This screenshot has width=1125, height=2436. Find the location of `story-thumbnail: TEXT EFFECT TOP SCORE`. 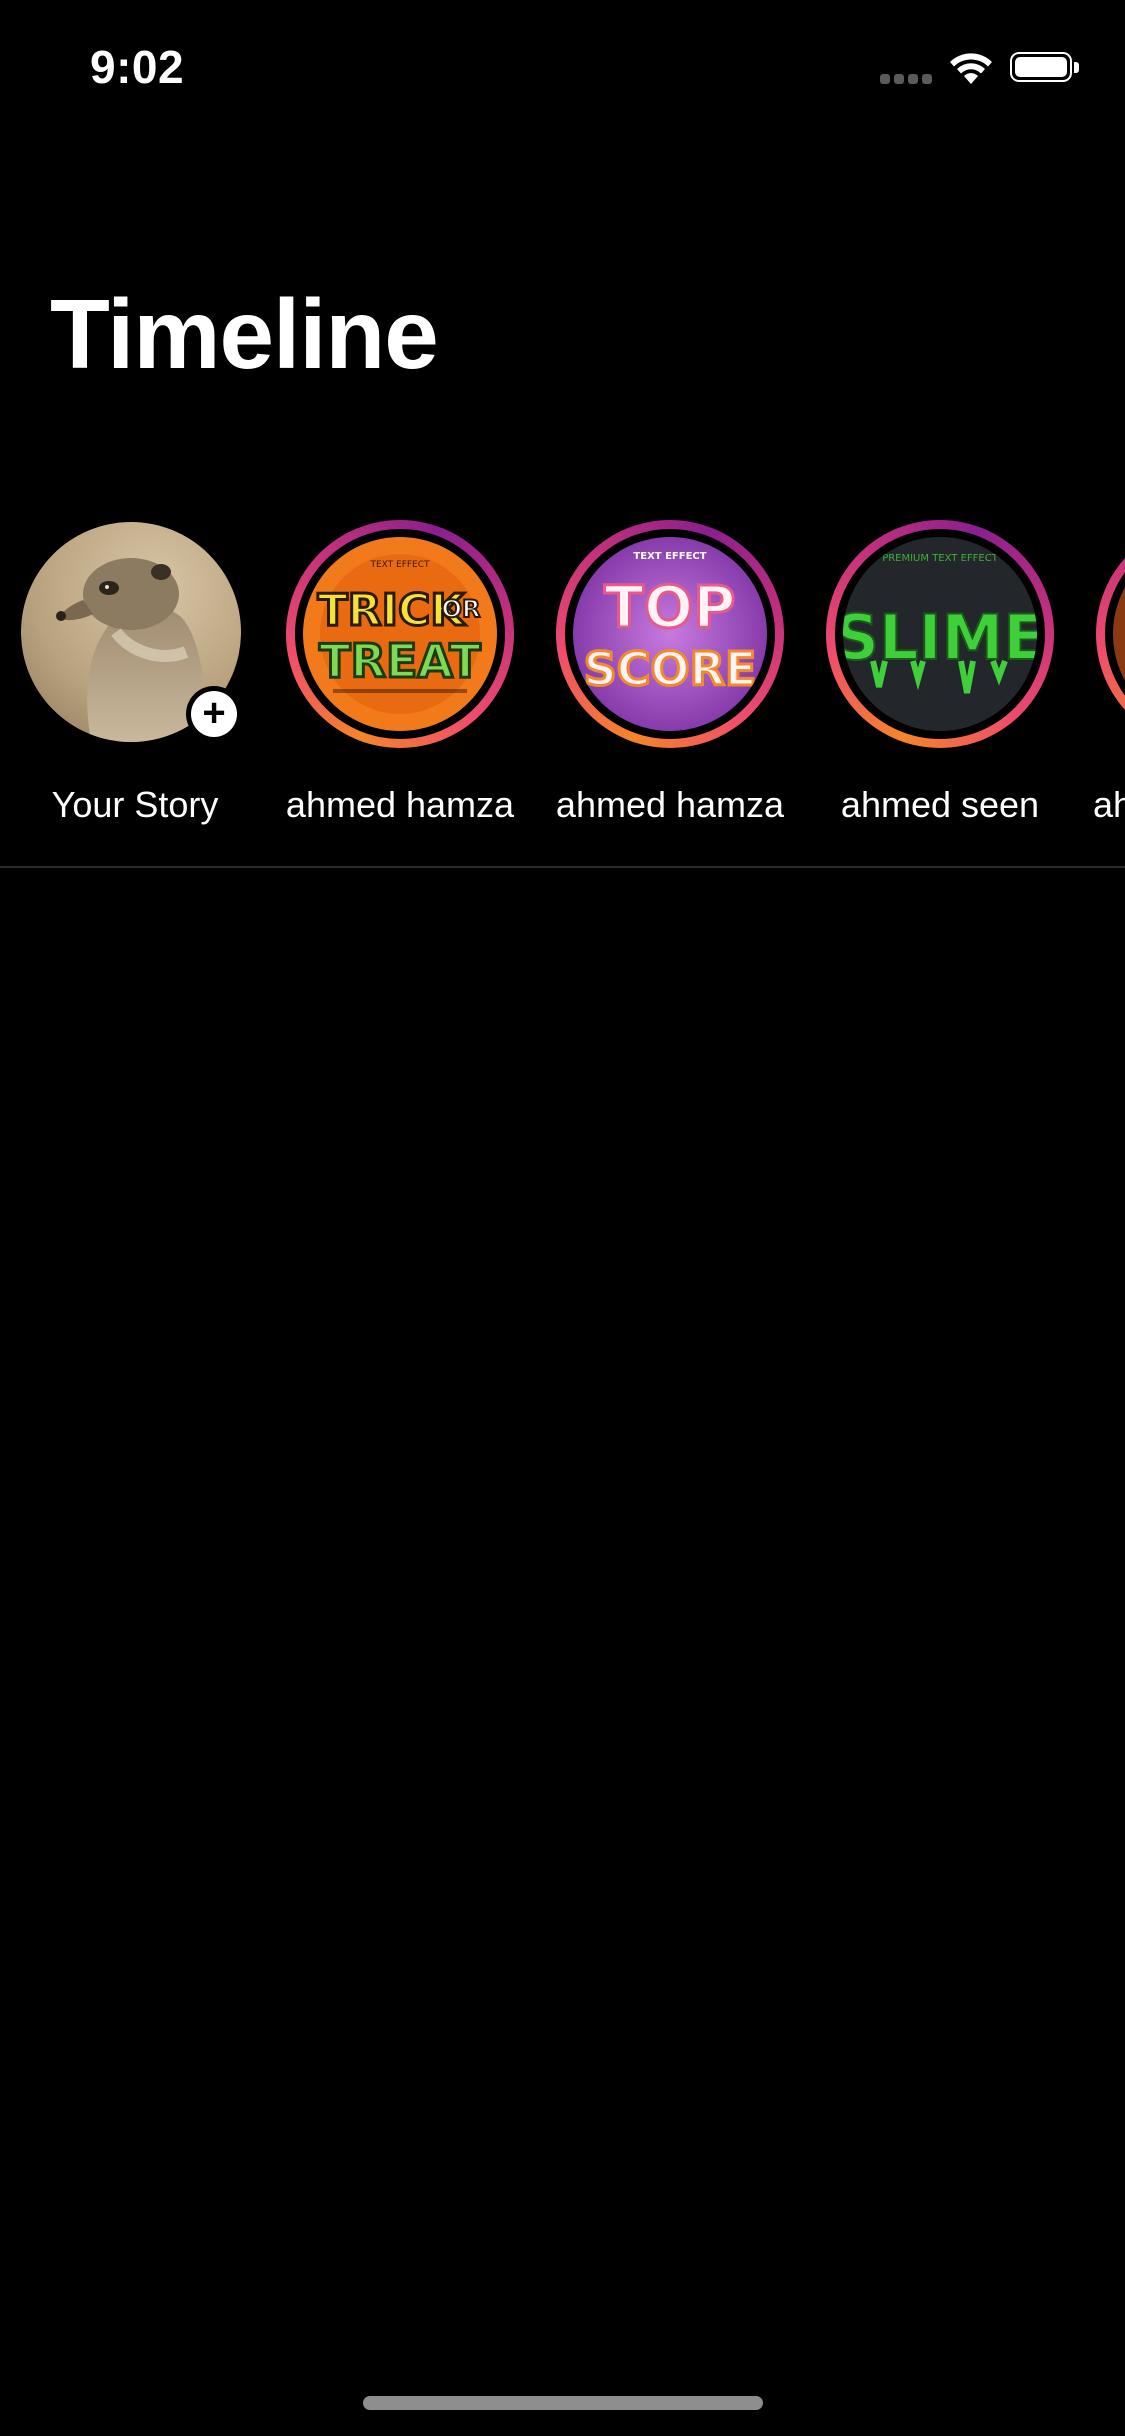

story-thumbnail: TEXT EFFECT TOP SCORE is located at coordinates (670, 634).